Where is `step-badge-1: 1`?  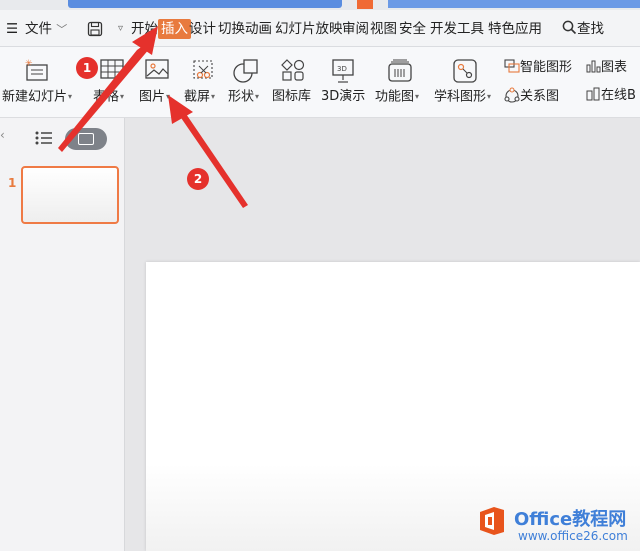 step-badge-1: 1 is located at coordinates (87, 68).